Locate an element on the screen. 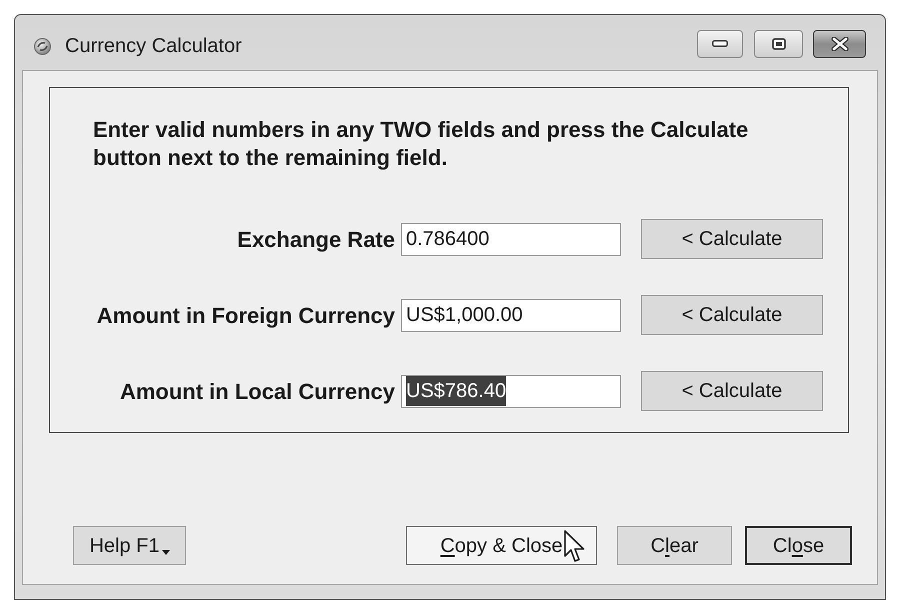 The width and height of the screenshot is (900, 611). field-label: Amount in Foreign Currency is located at coordinates (245, 316).